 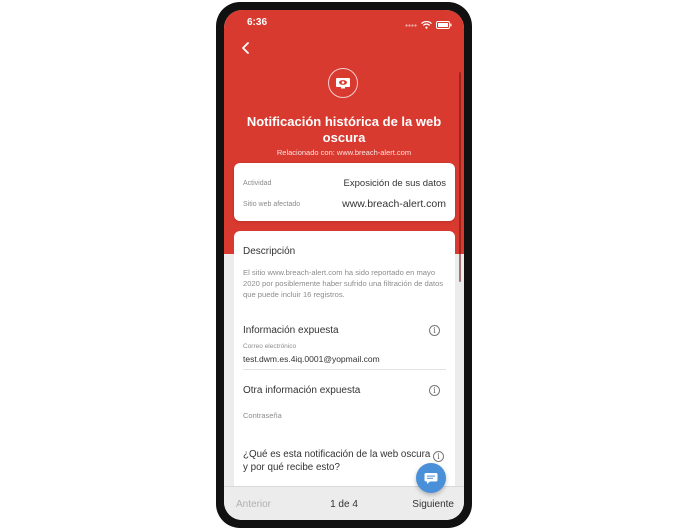 I want to click on status-time: 6:36, so click(x=257, y=22).